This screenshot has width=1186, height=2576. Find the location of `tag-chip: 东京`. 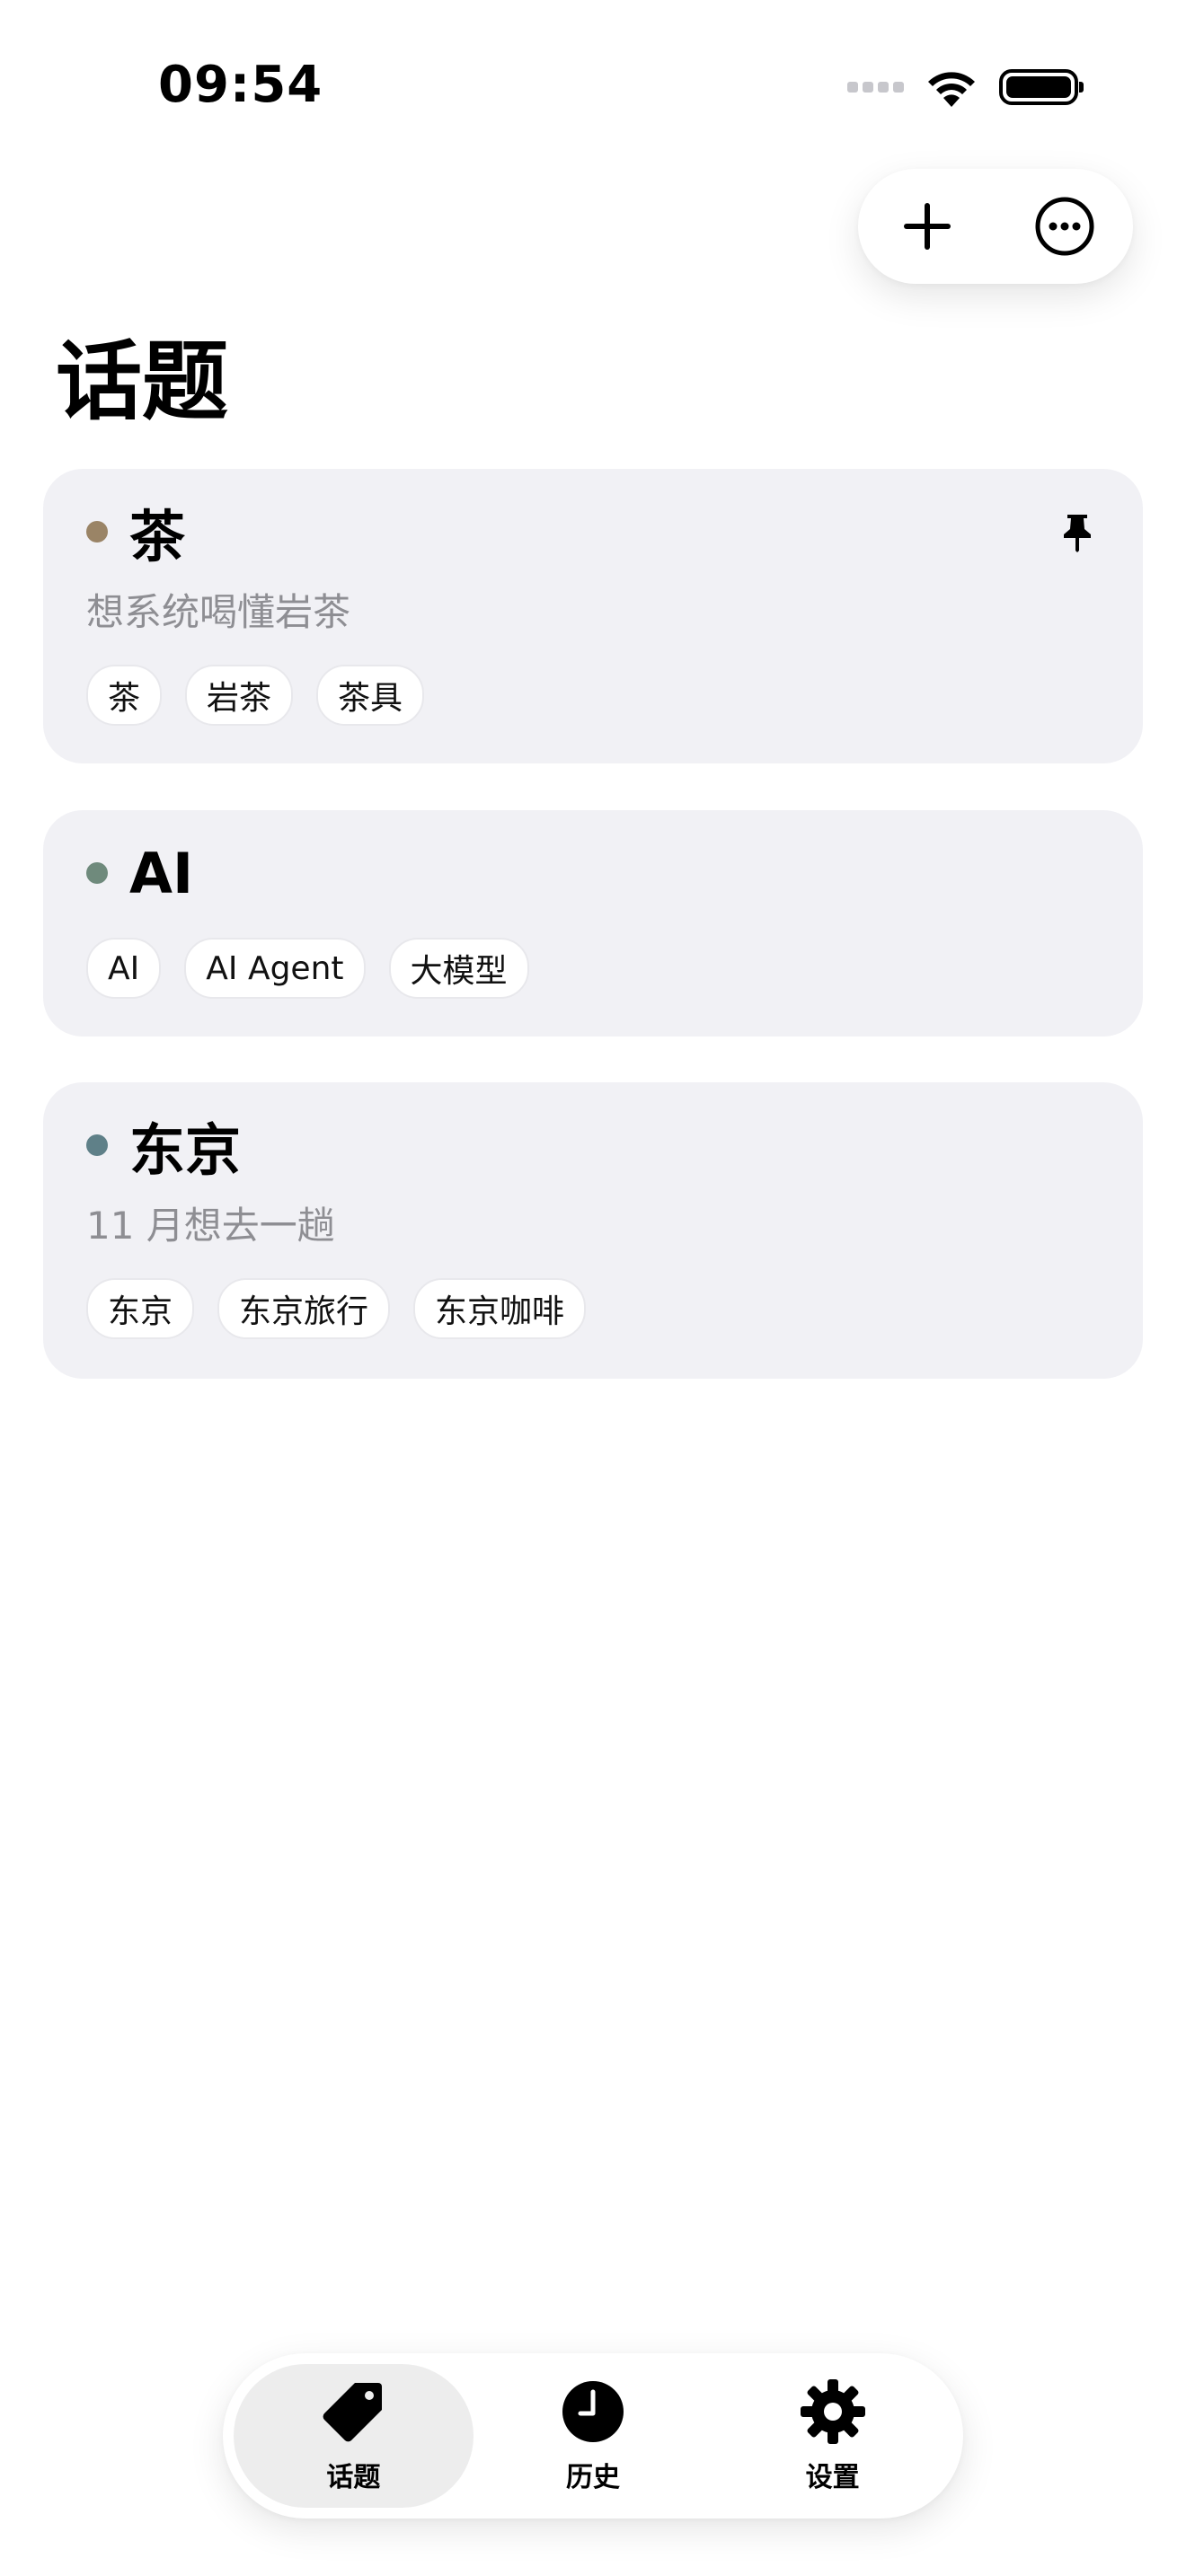

tag-chip: 东京 is located at coordinates (140, 1308).